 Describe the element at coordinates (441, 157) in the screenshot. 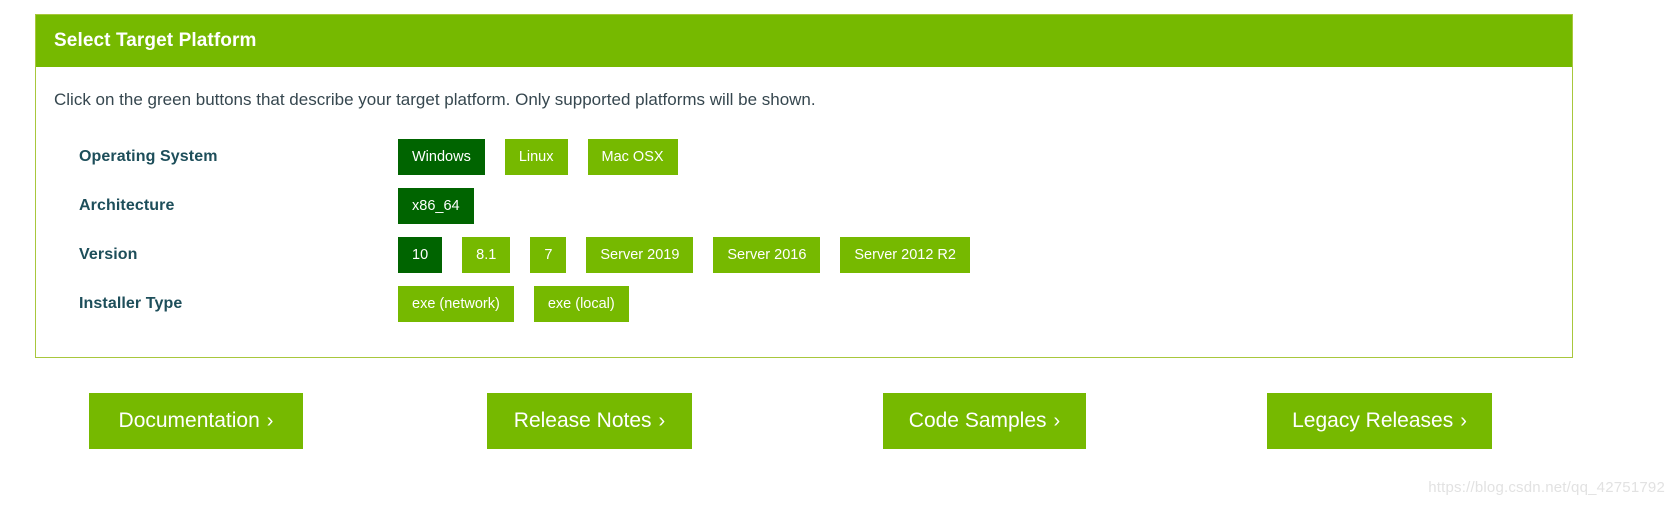

I see `option-button: Windows` at that location.